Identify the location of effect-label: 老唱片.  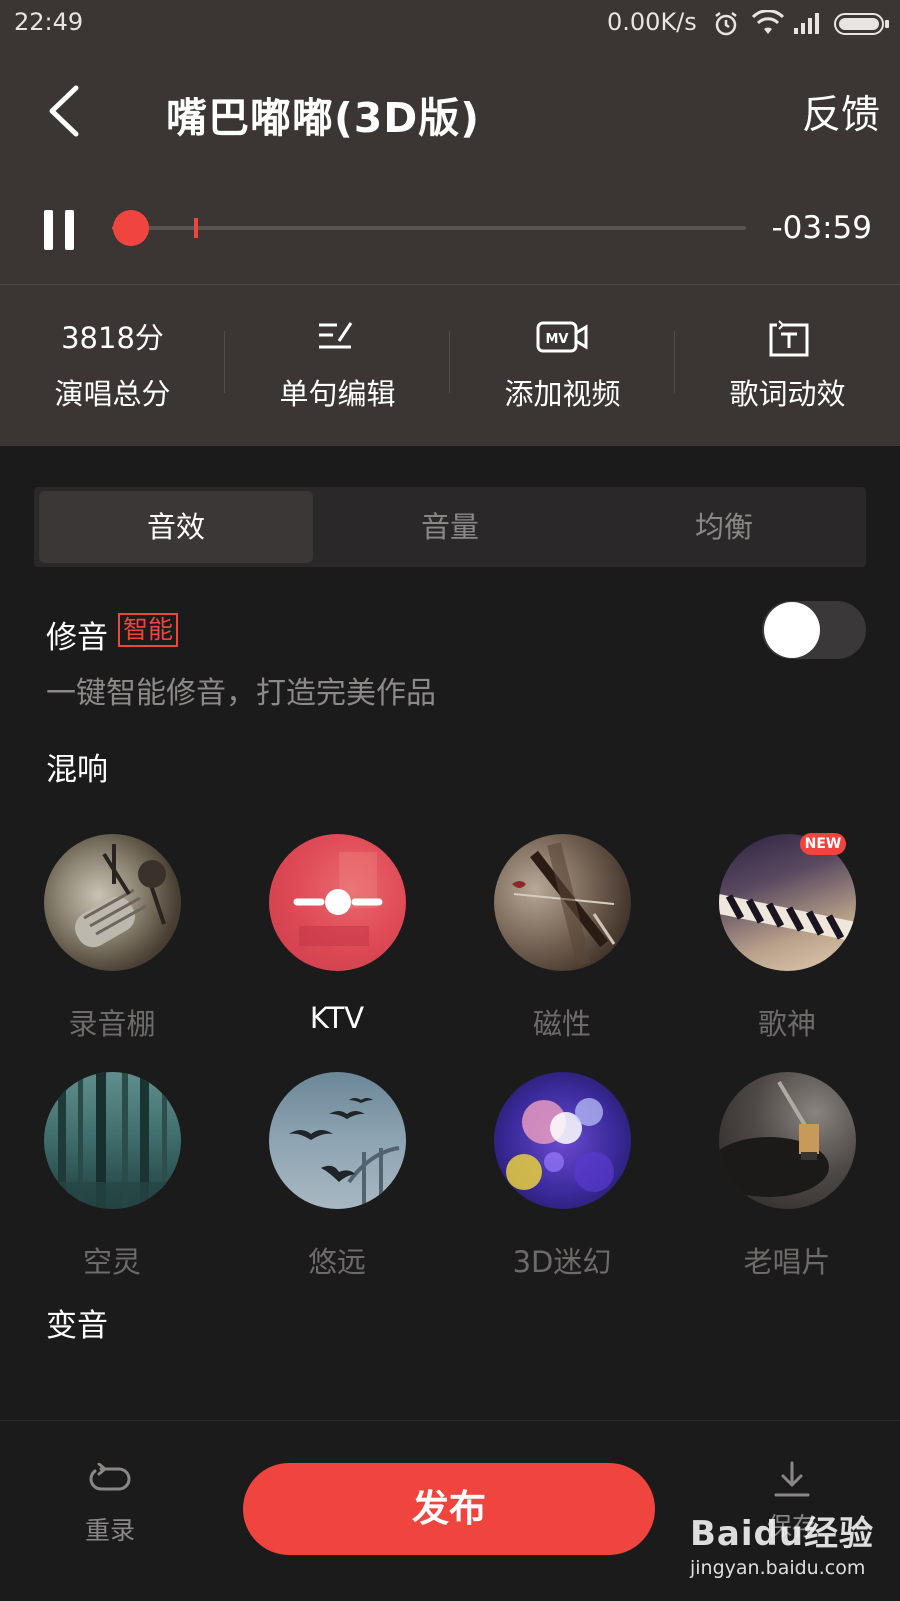
(787, 1262).